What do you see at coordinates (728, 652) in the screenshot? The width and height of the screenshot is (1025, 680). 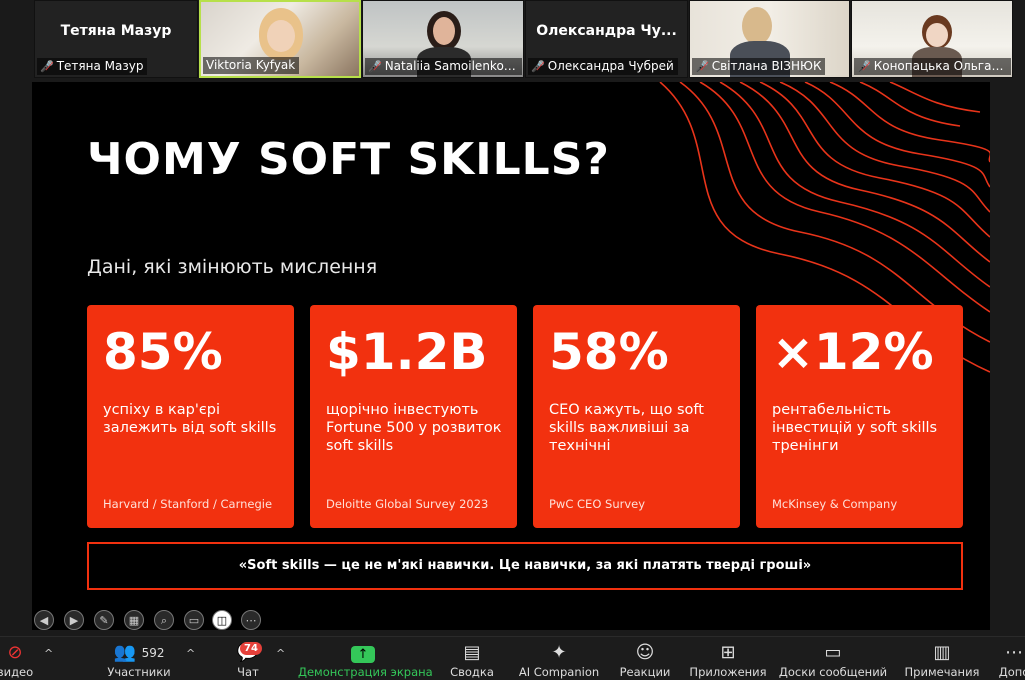 I see `apps-icon: ⊞` at bounding box center [728, 652].